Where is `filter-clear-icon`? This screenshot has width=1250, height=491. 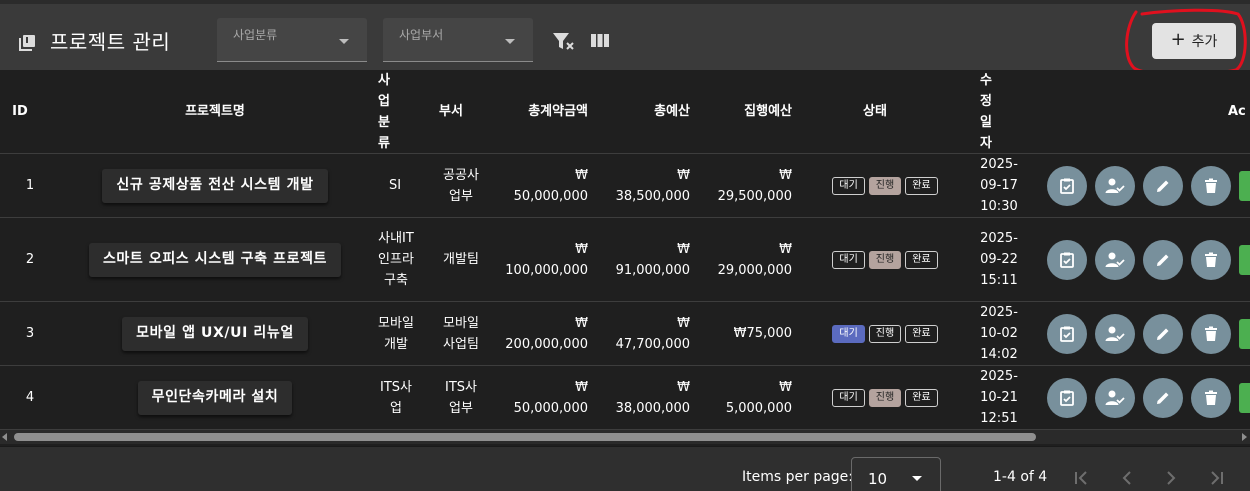 filter-clear-icon is located at coordinates (564, 42).